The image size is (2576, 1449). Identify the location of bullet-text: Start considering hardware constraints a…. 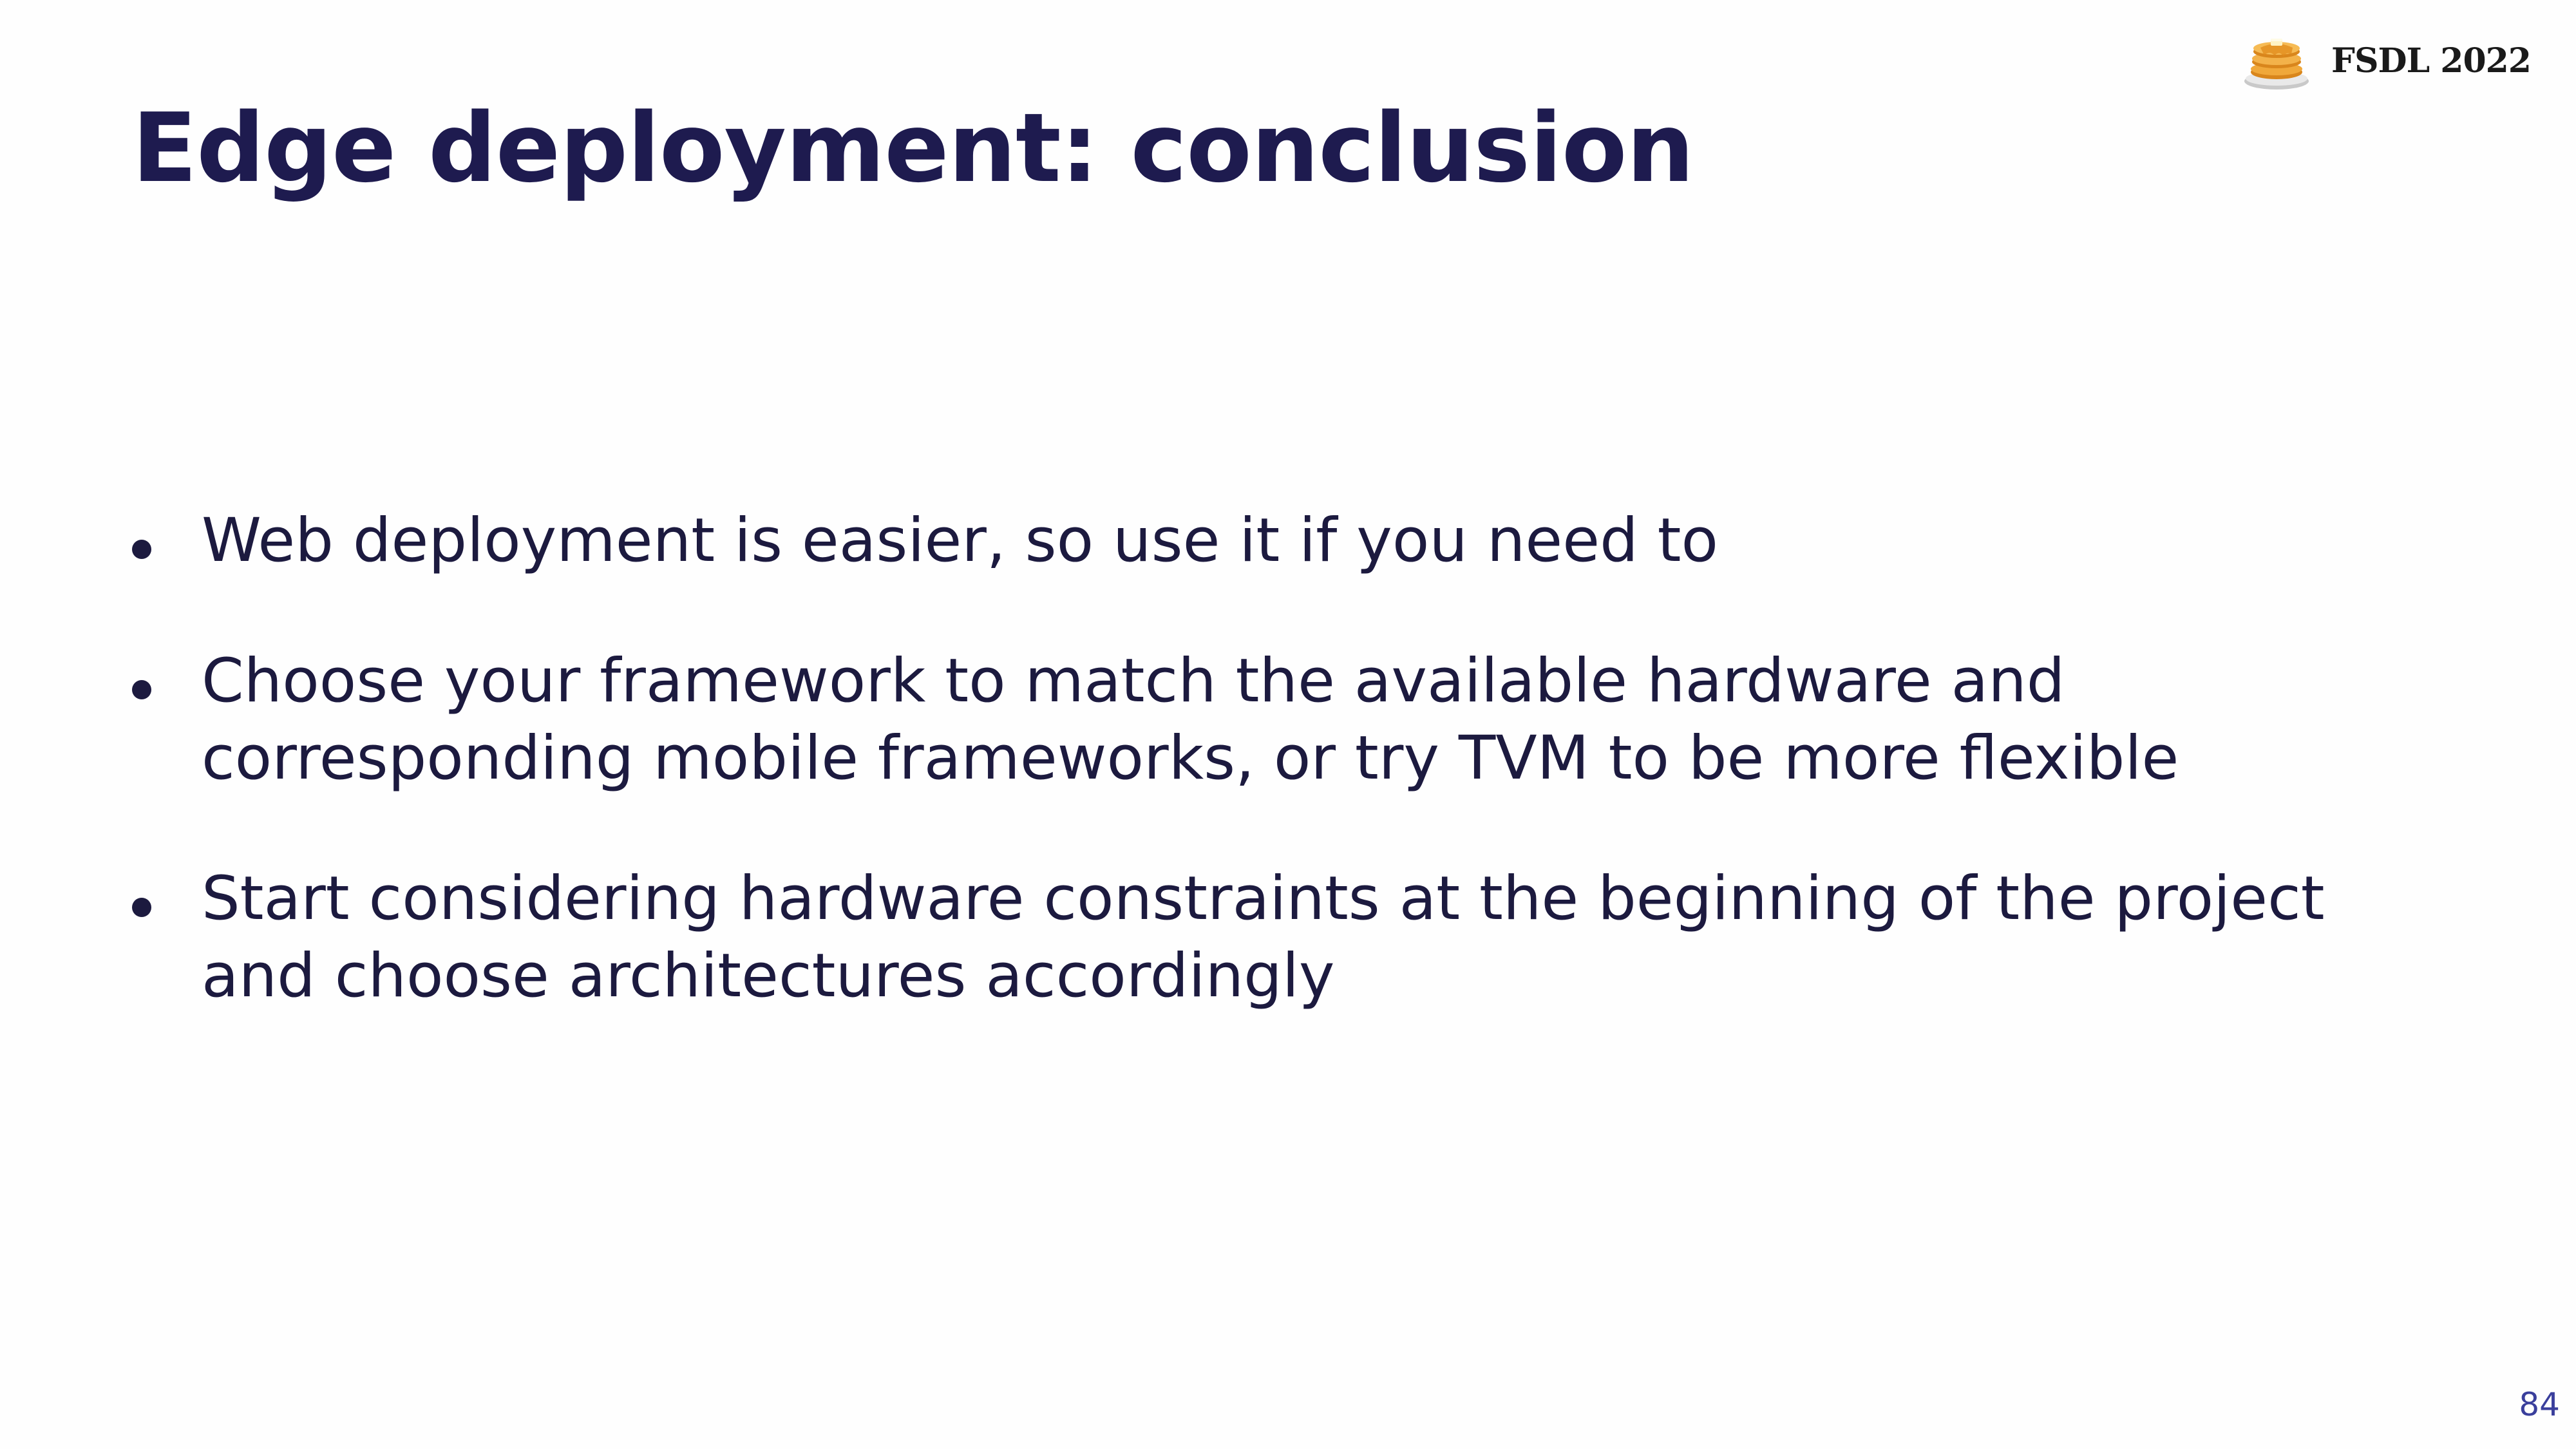
(1263, 938).